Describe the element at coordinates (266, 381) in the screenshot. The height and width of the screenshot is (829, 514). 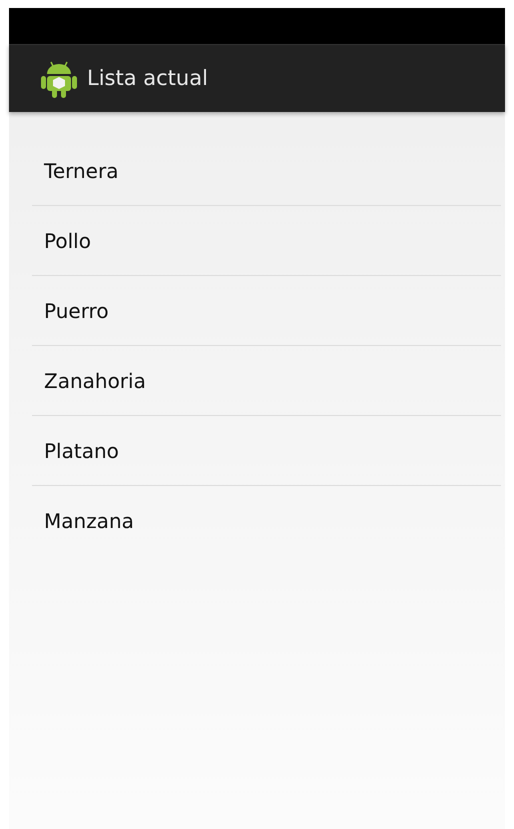
I see `list-item: Zanahoria` at that location.